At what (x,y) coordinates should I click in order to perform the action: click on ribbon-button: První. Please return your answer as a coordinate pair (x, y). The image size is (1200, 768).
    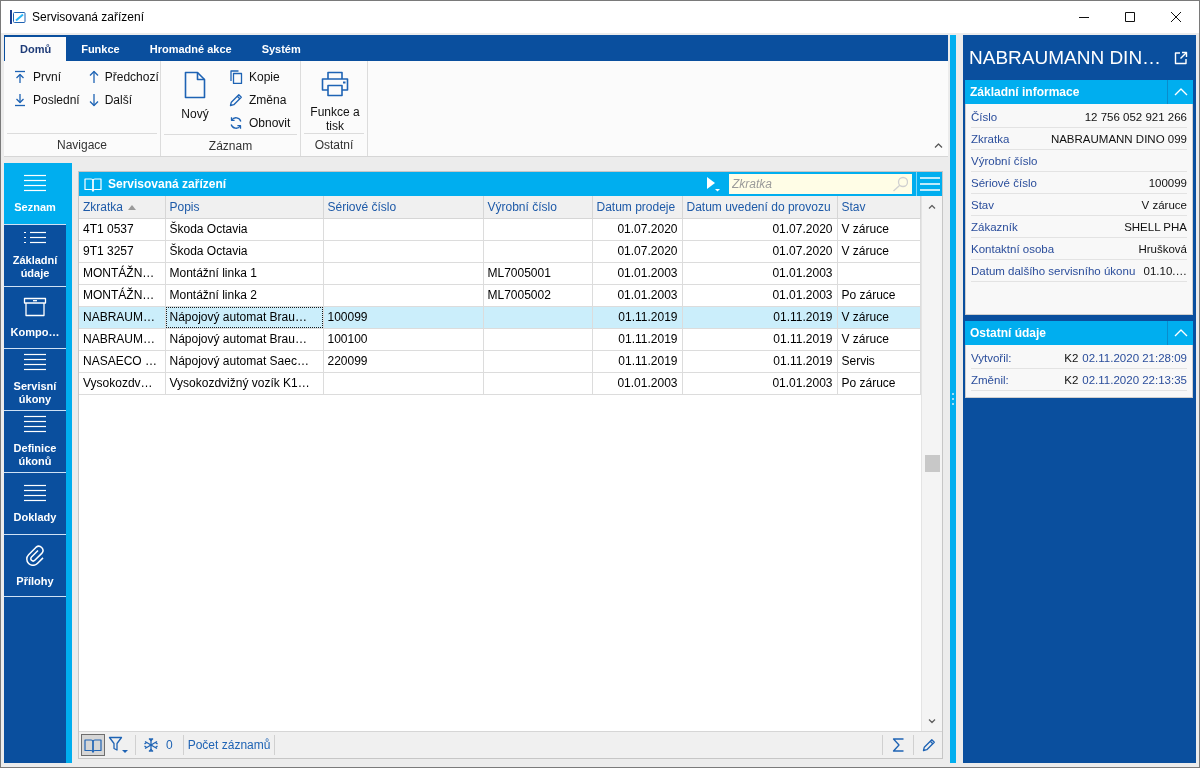
    Looking at the image, I should click on (46, 76).